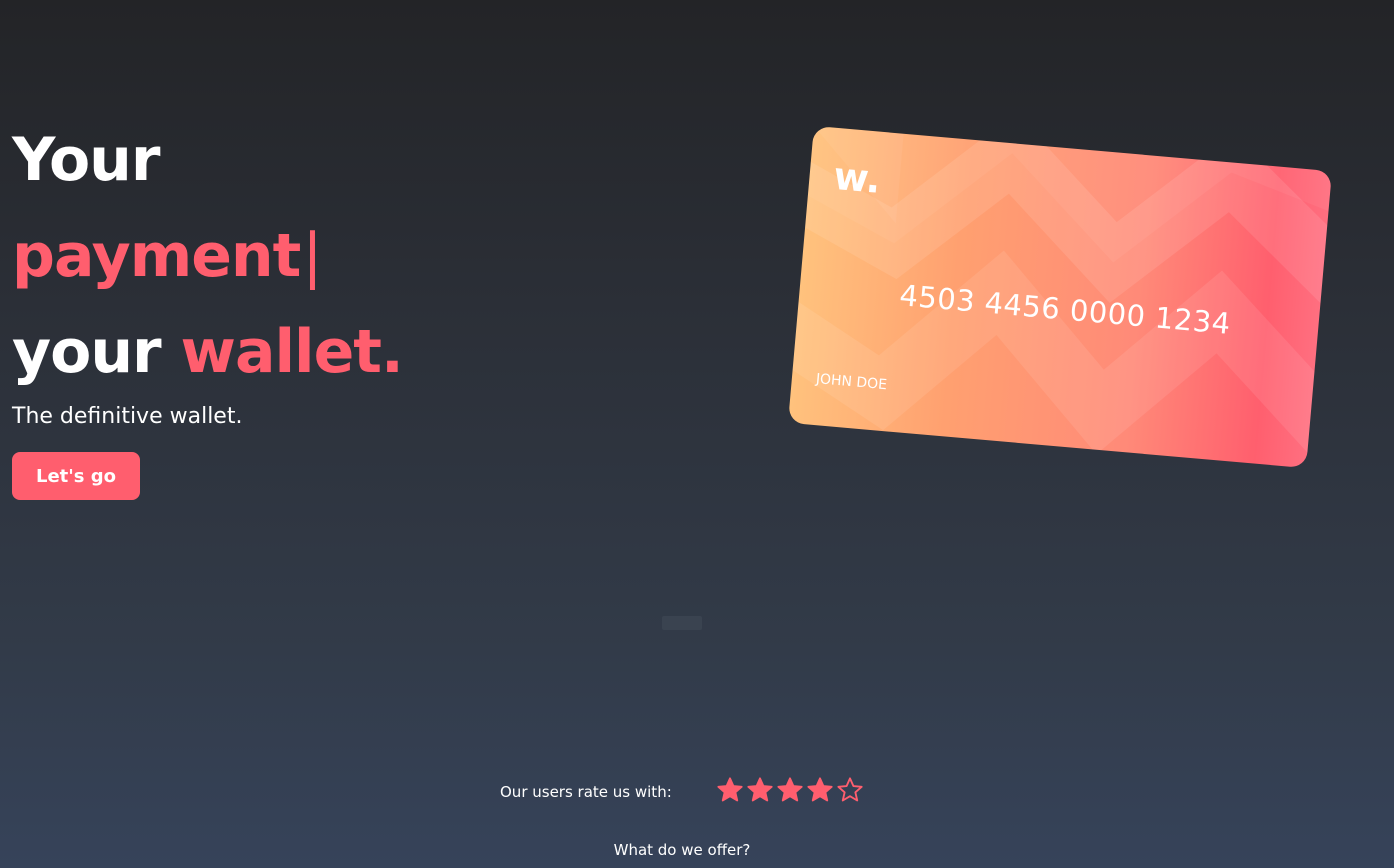  I want to click on hero-line-1: Your, so click(86, 160).